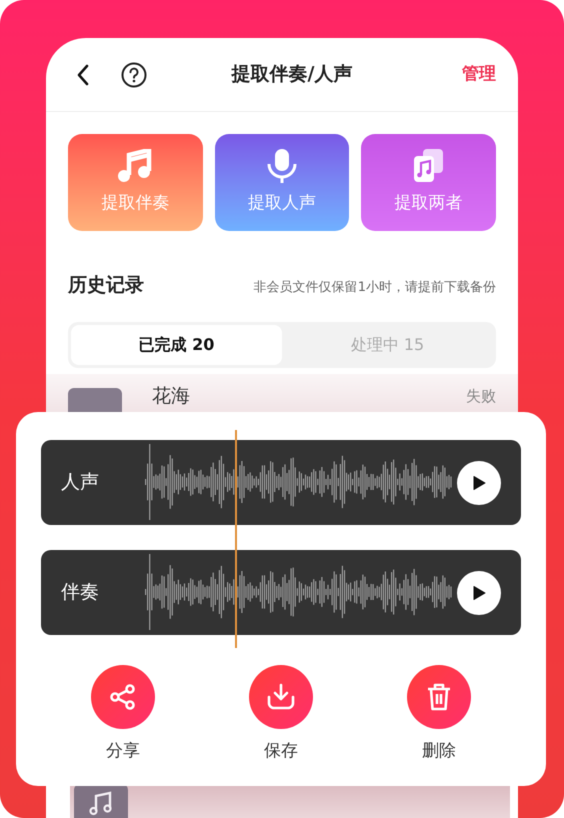  Describe the element at coordinates (80, 483) in the screenshot. I see `track-label: 人声` at that location.